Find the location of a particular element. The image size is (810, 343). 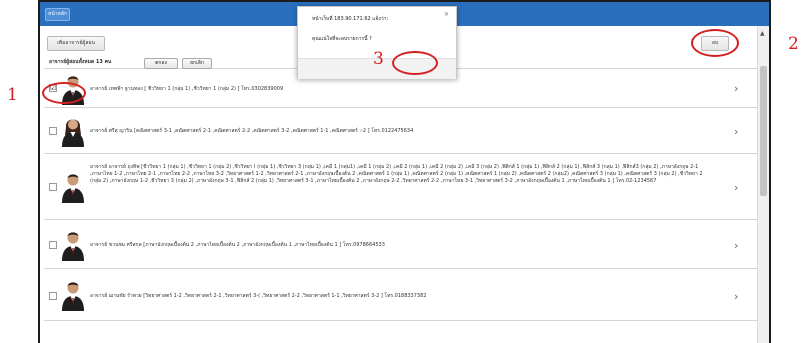

annotation-label-2: 2 is located at coordinates (793, 44).